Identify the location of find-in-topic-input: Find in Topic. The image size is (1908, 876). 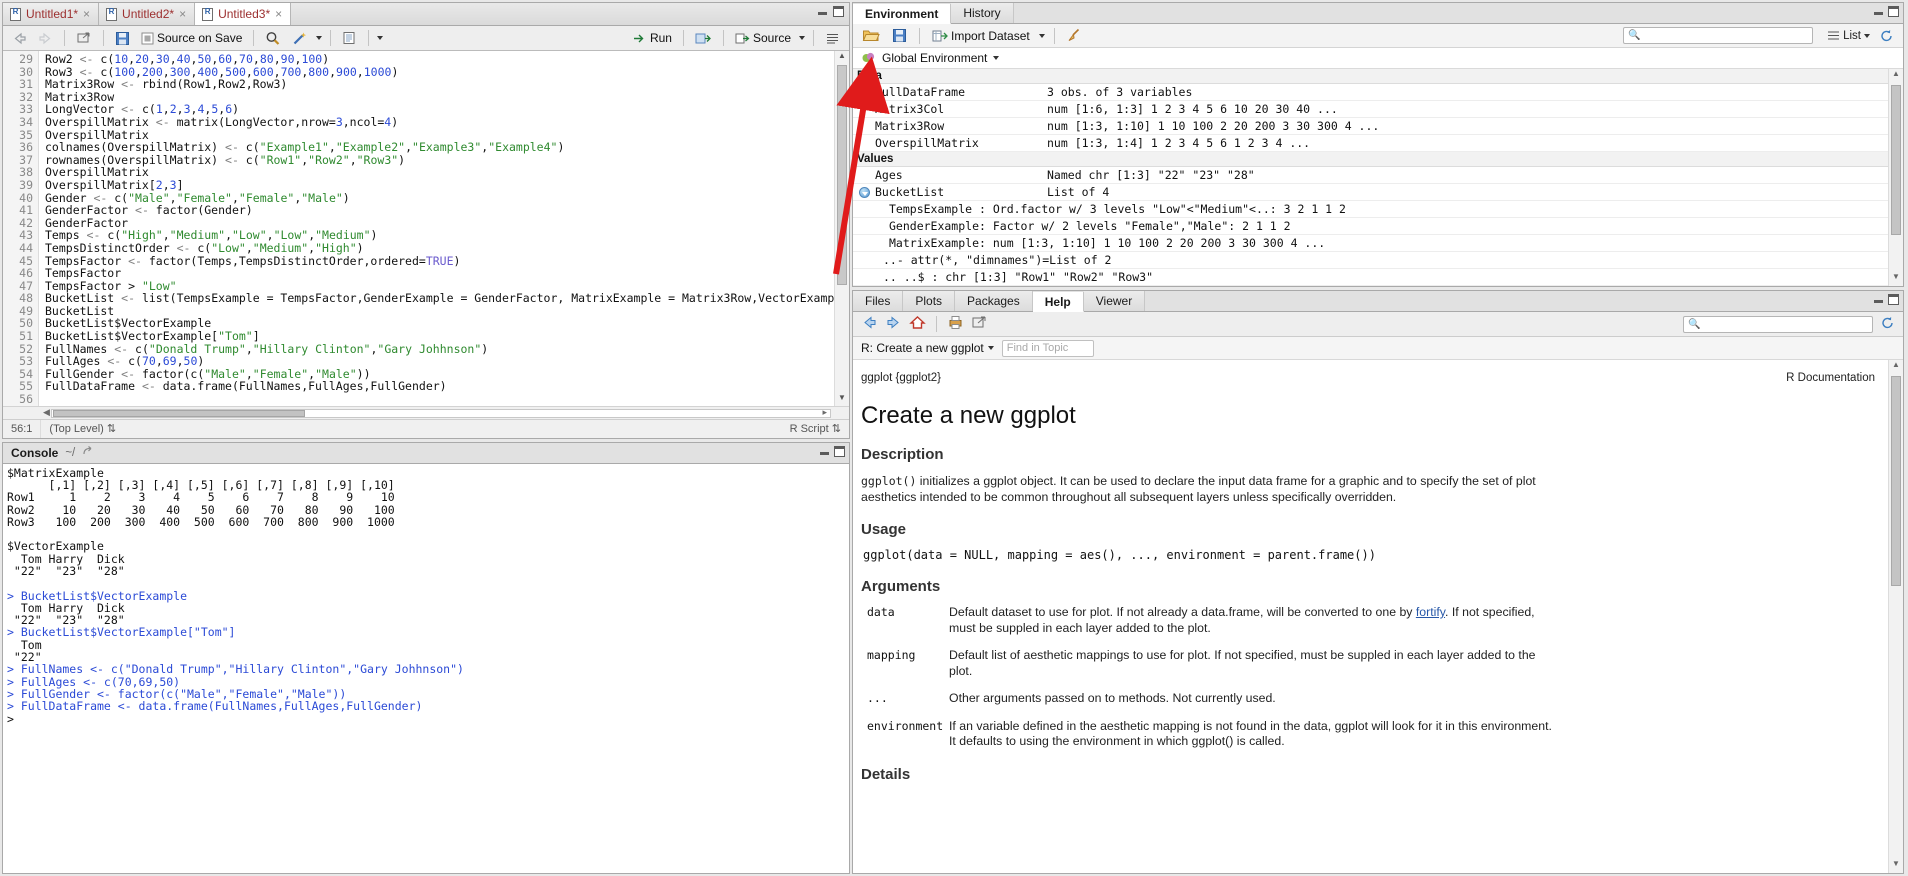
(1047, 348).